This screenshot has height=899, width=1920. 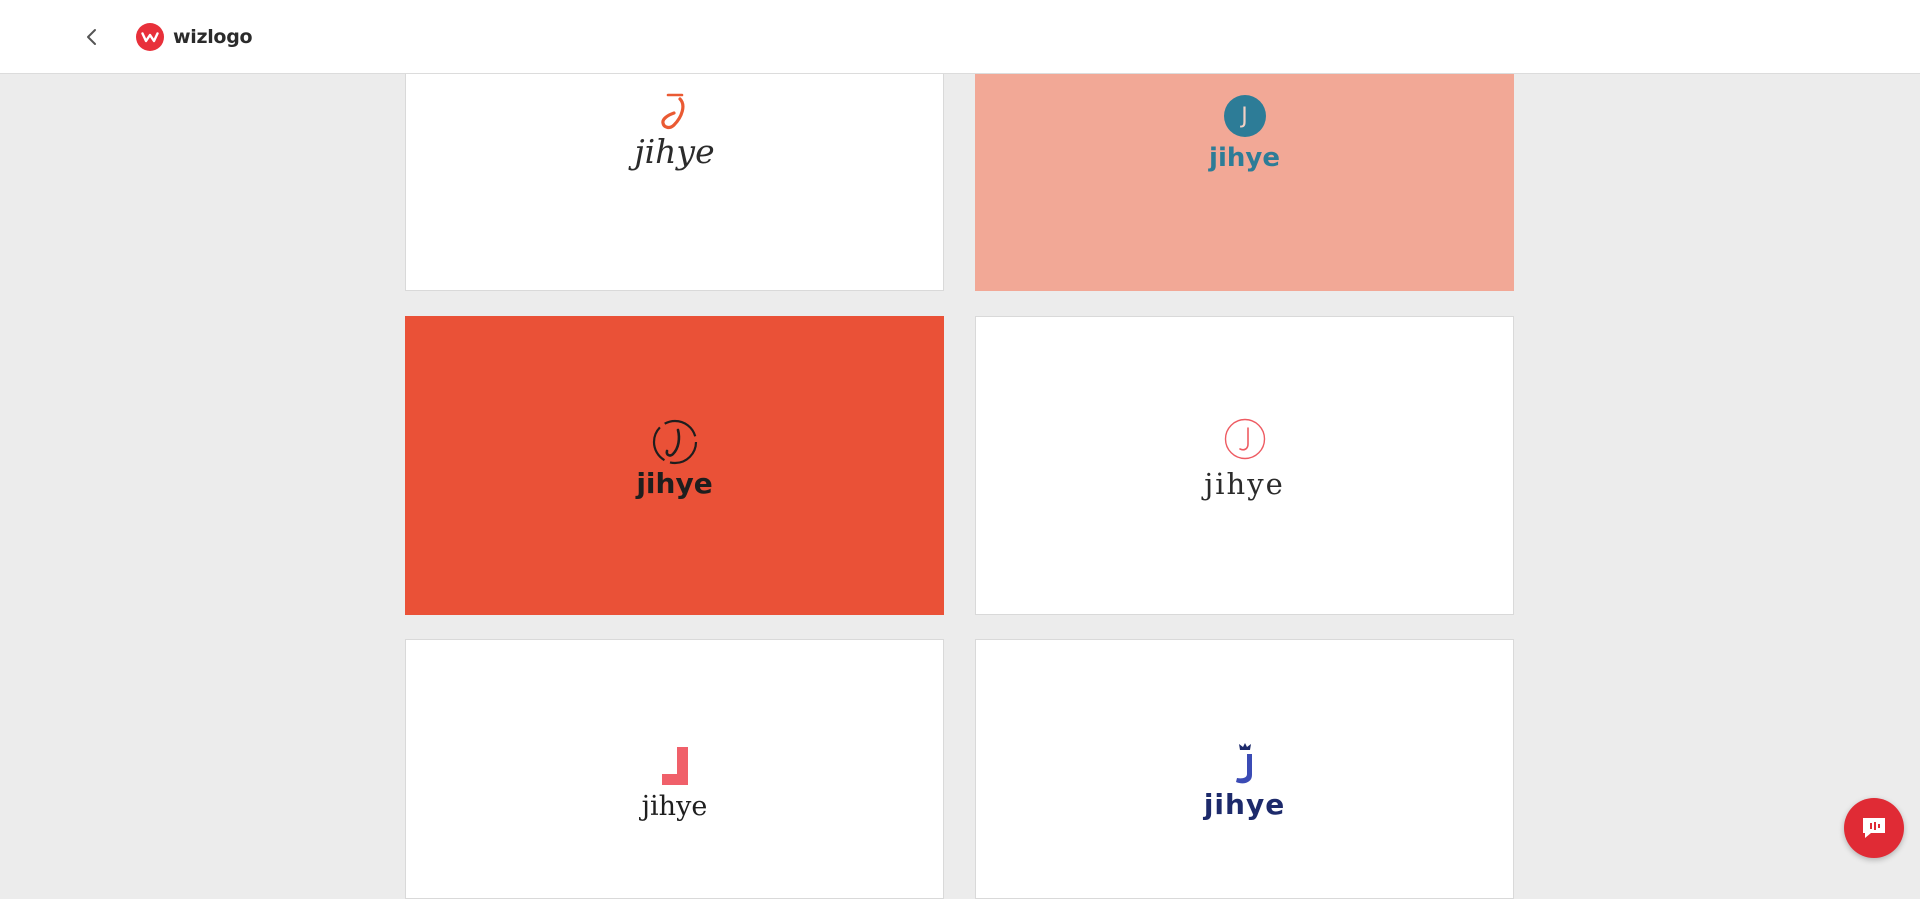 I want to click on chat-button, so click(x=1874, y=828).